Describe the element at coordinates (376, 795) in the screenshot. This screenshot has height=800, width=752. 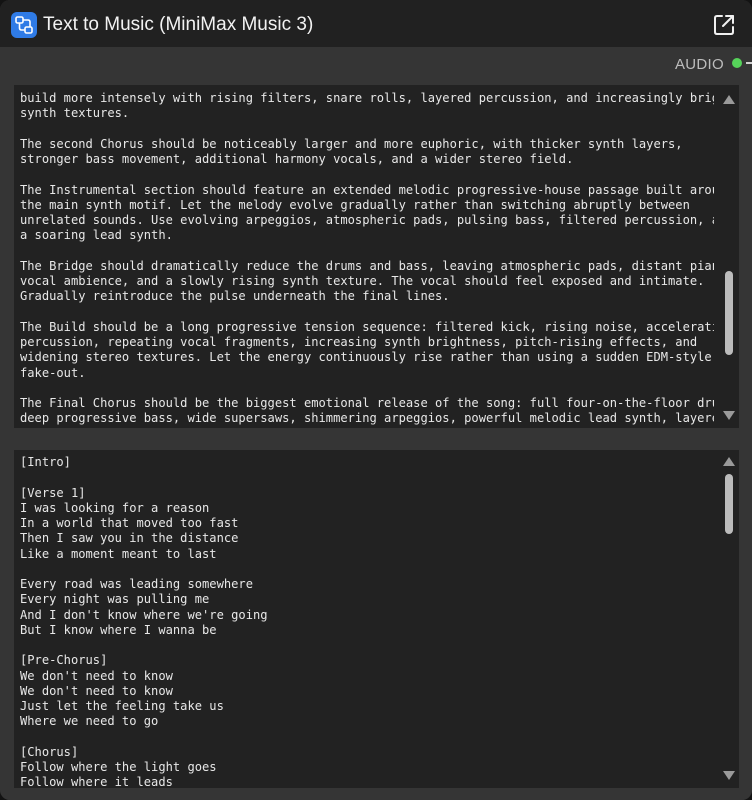
I see `node-footer` at that location.